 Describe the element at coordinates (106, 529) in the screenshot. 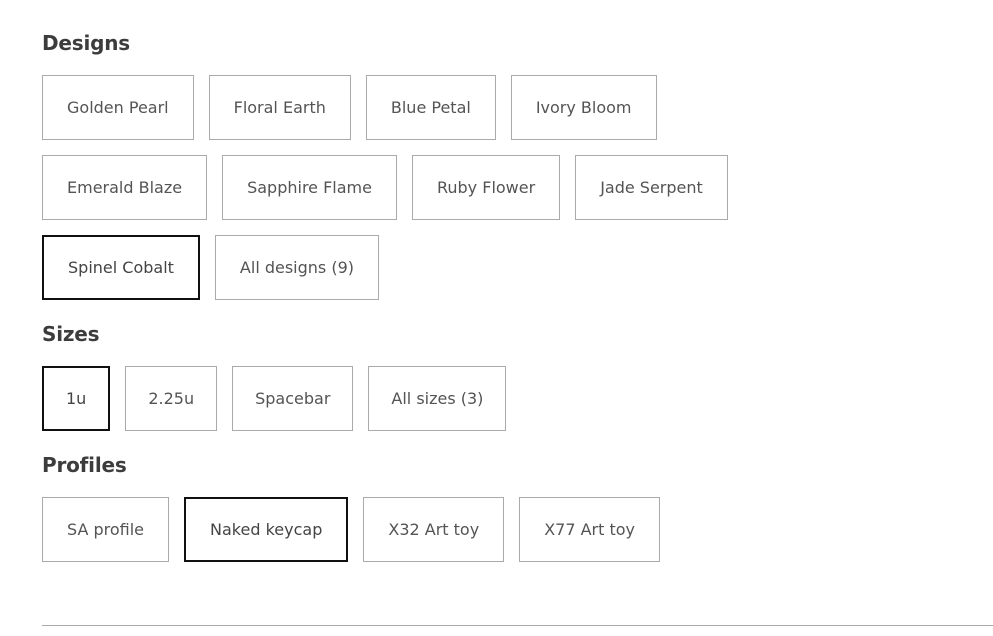

I see `option-button-sa-profile: SA profile` at that location.